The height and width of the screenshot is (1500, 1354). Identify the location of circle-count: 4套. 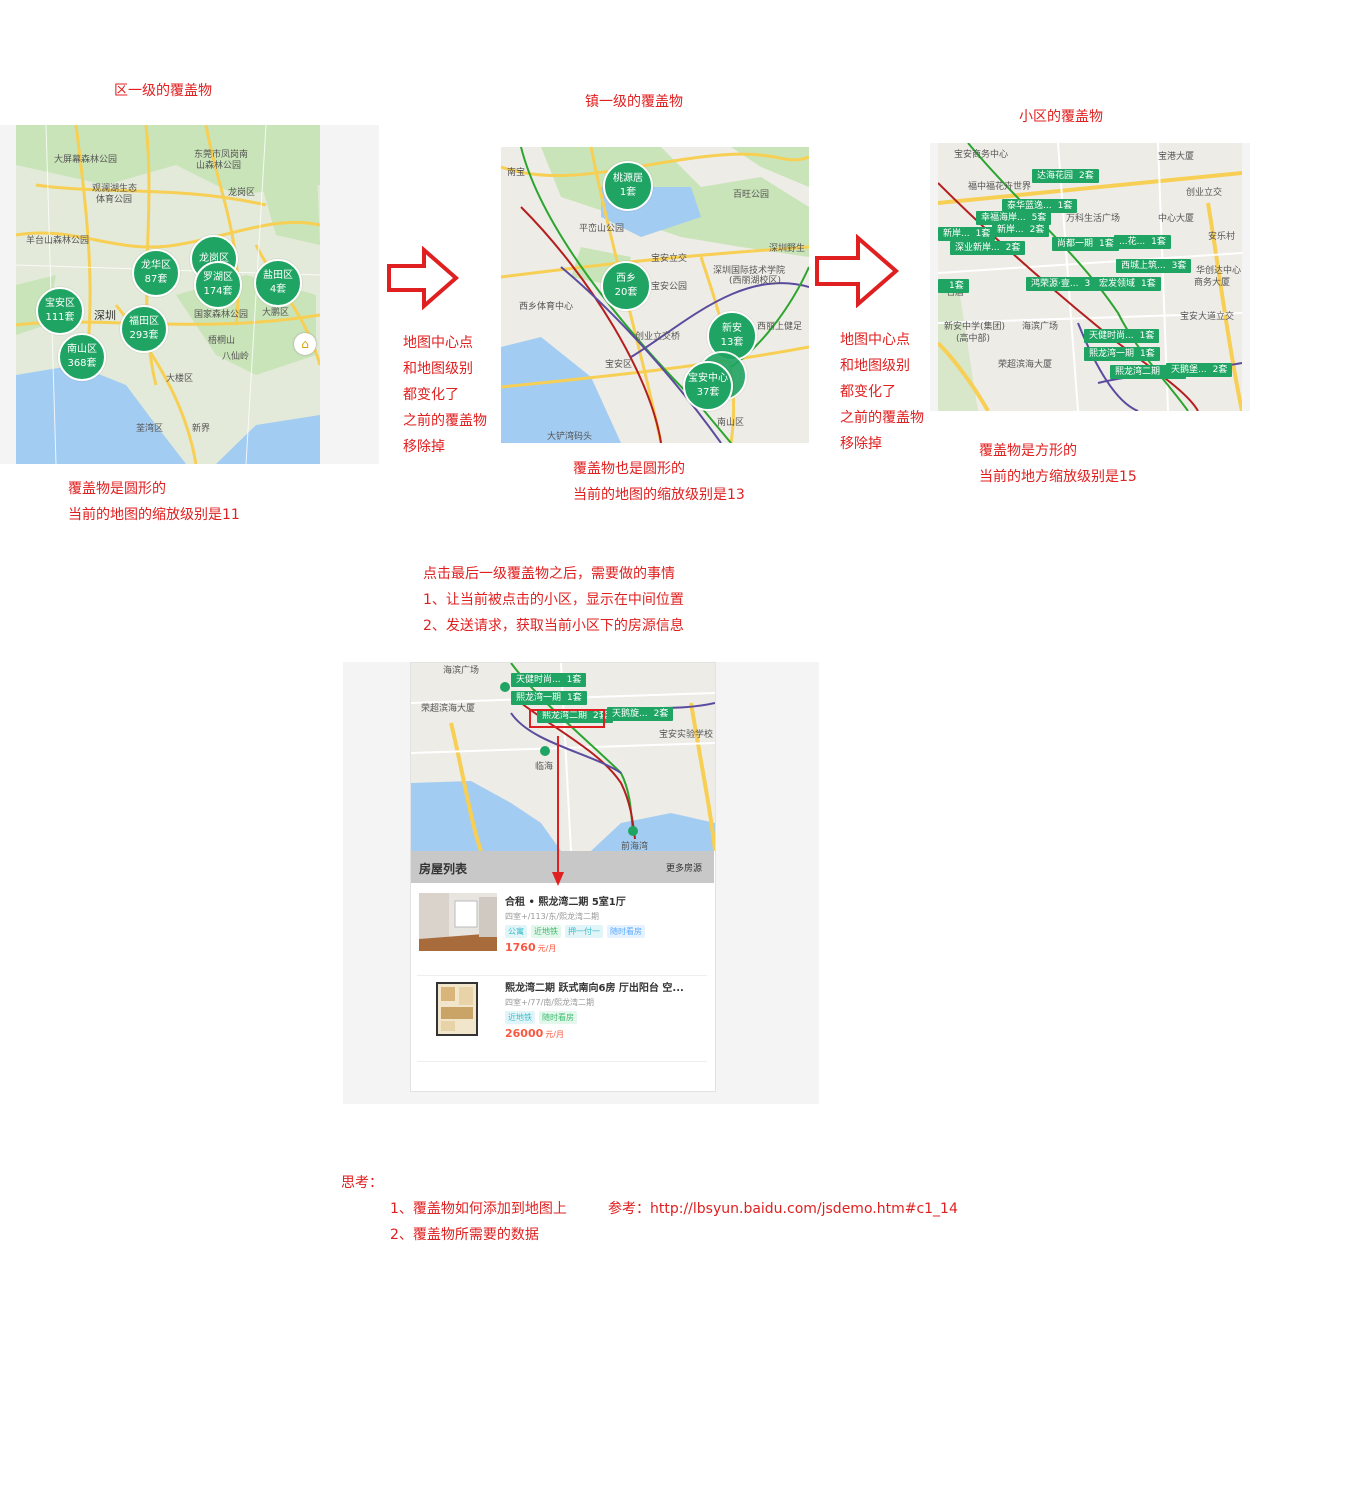
(278, 289).